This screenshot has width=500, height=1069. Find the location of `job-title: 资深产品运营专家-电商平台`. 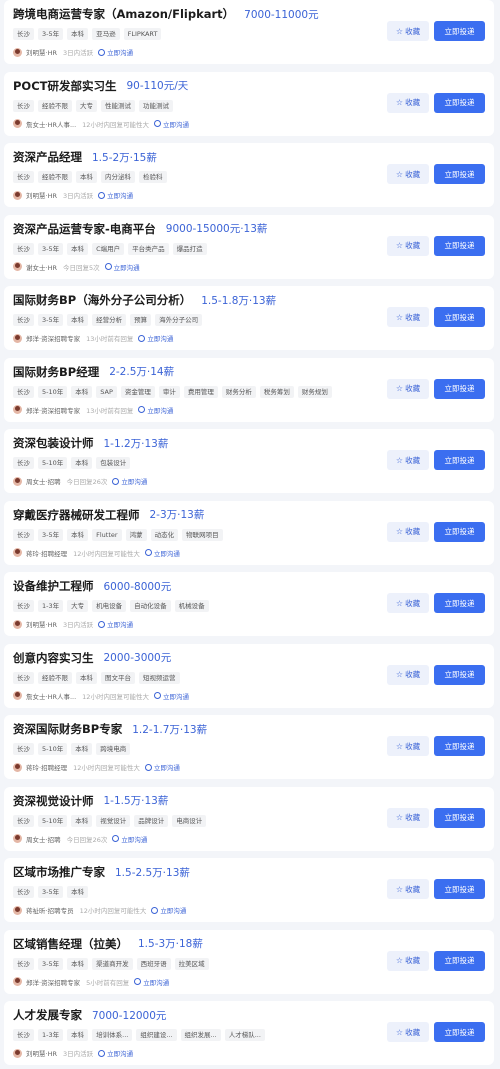

job-title: 资深产品运营专家-电商平台 is located at coordinates (84, 229).